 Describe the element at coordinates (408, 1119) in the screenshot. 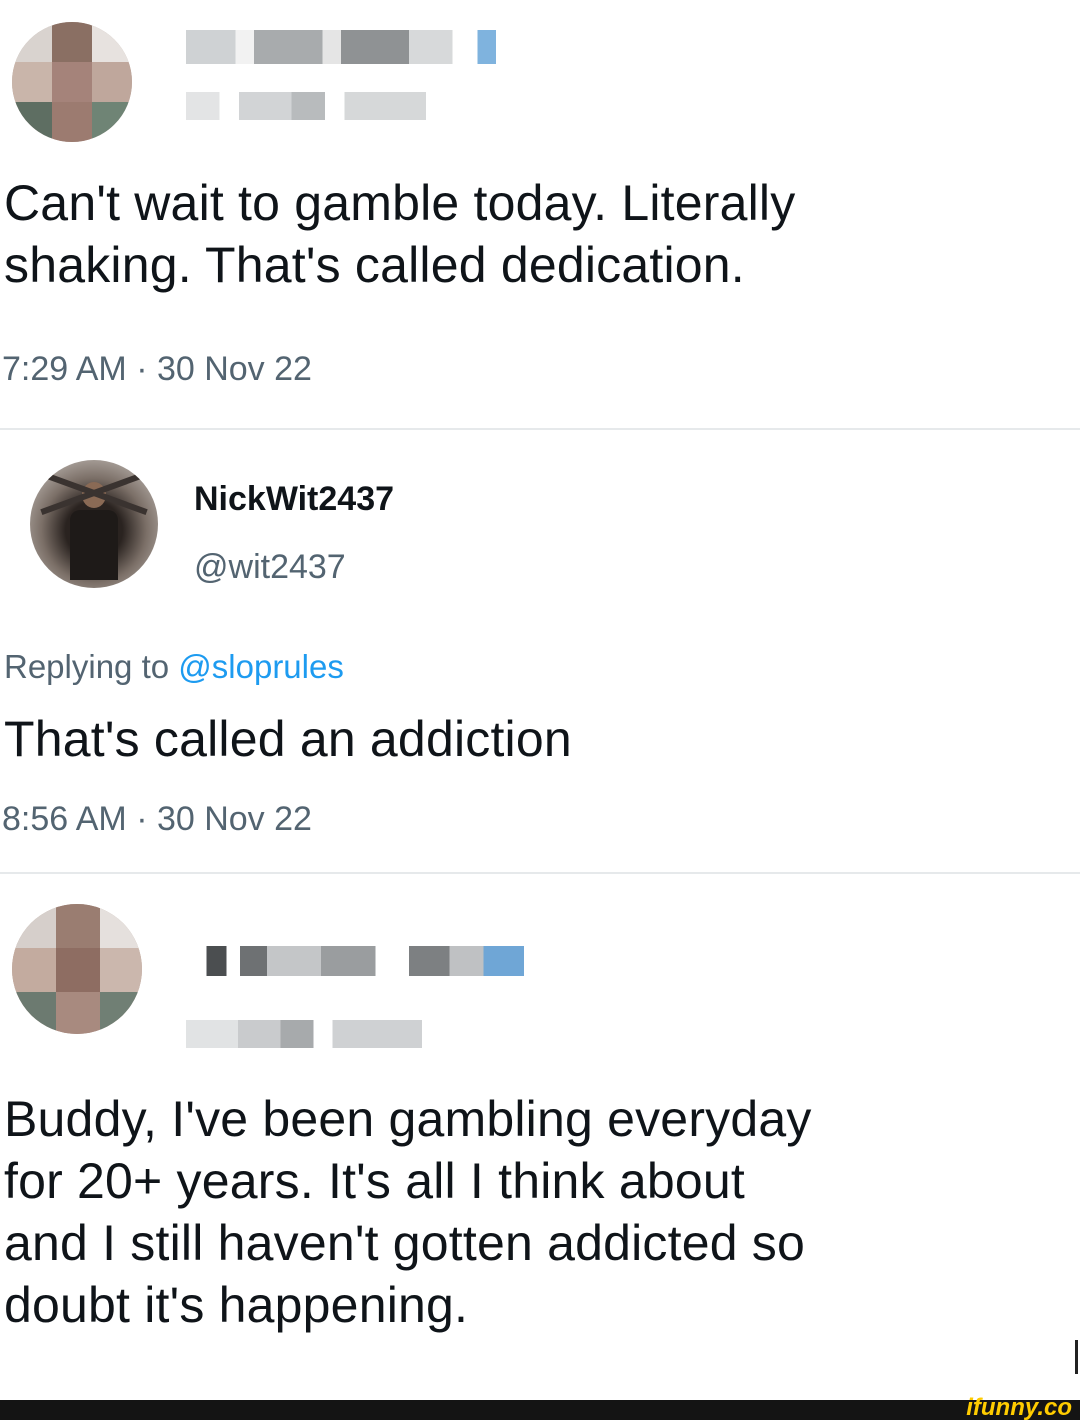

I see `tweet-text-line: Buddy, I've been gambling everyday` at that location.